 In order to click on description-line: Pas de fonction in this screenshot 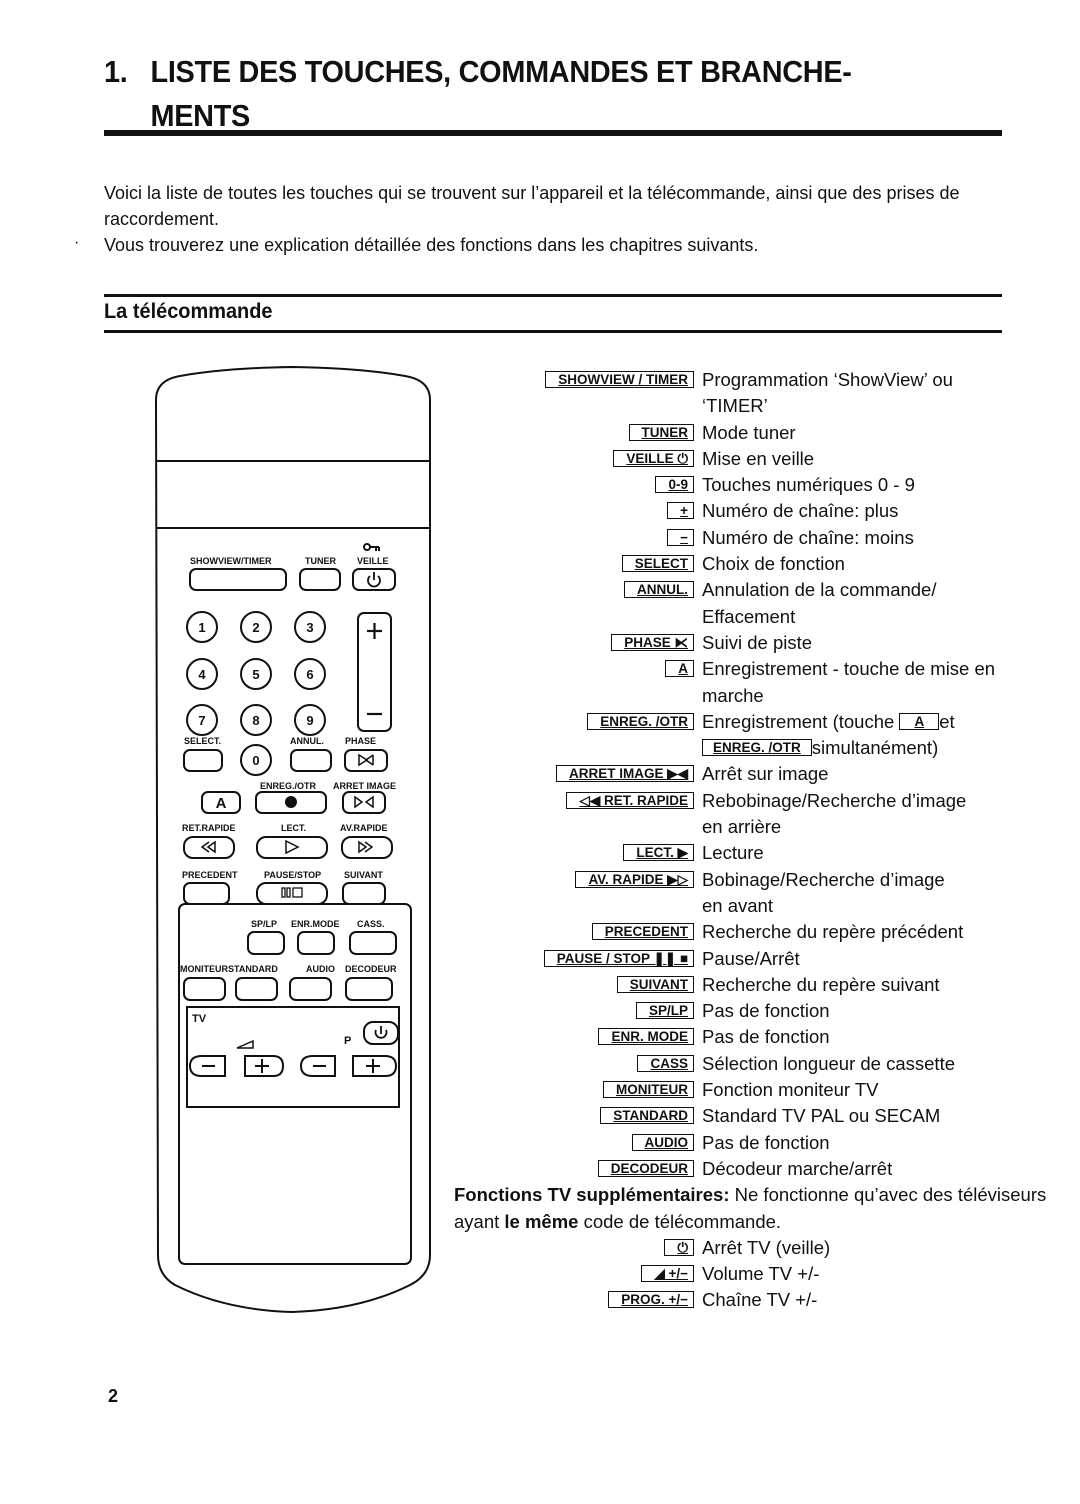, I will do `click(766, 1142)`.